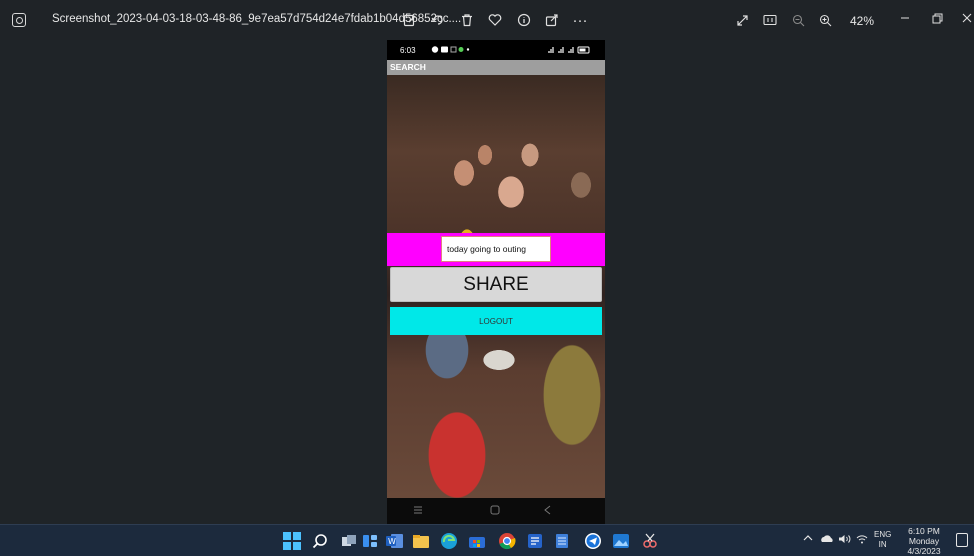 The image size is (974, 556). Describe the element at coordinates (827, 540) in the screenshot. I see `onedrive-icon` at that location.